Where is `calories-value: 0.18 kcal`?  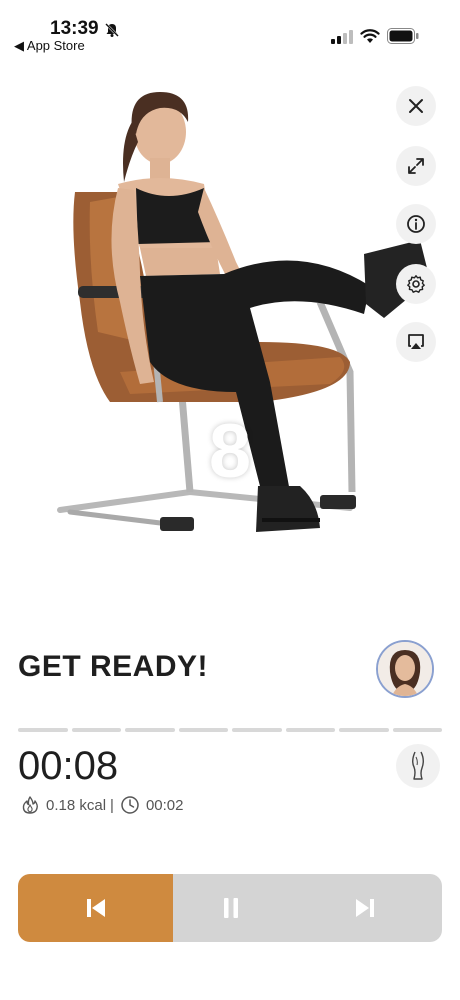 calories-value: 0.18 kcal is located at coordinates (76, 805).